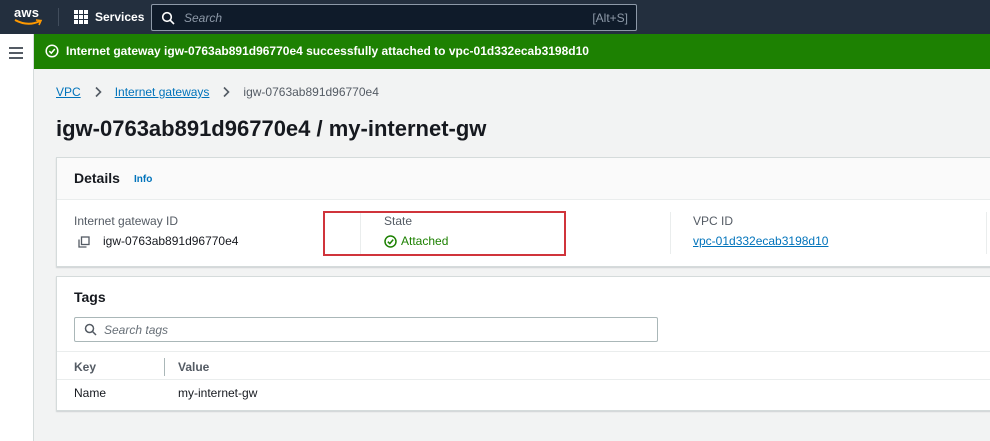  I want to click on details-title: Details, so click(97, 178).